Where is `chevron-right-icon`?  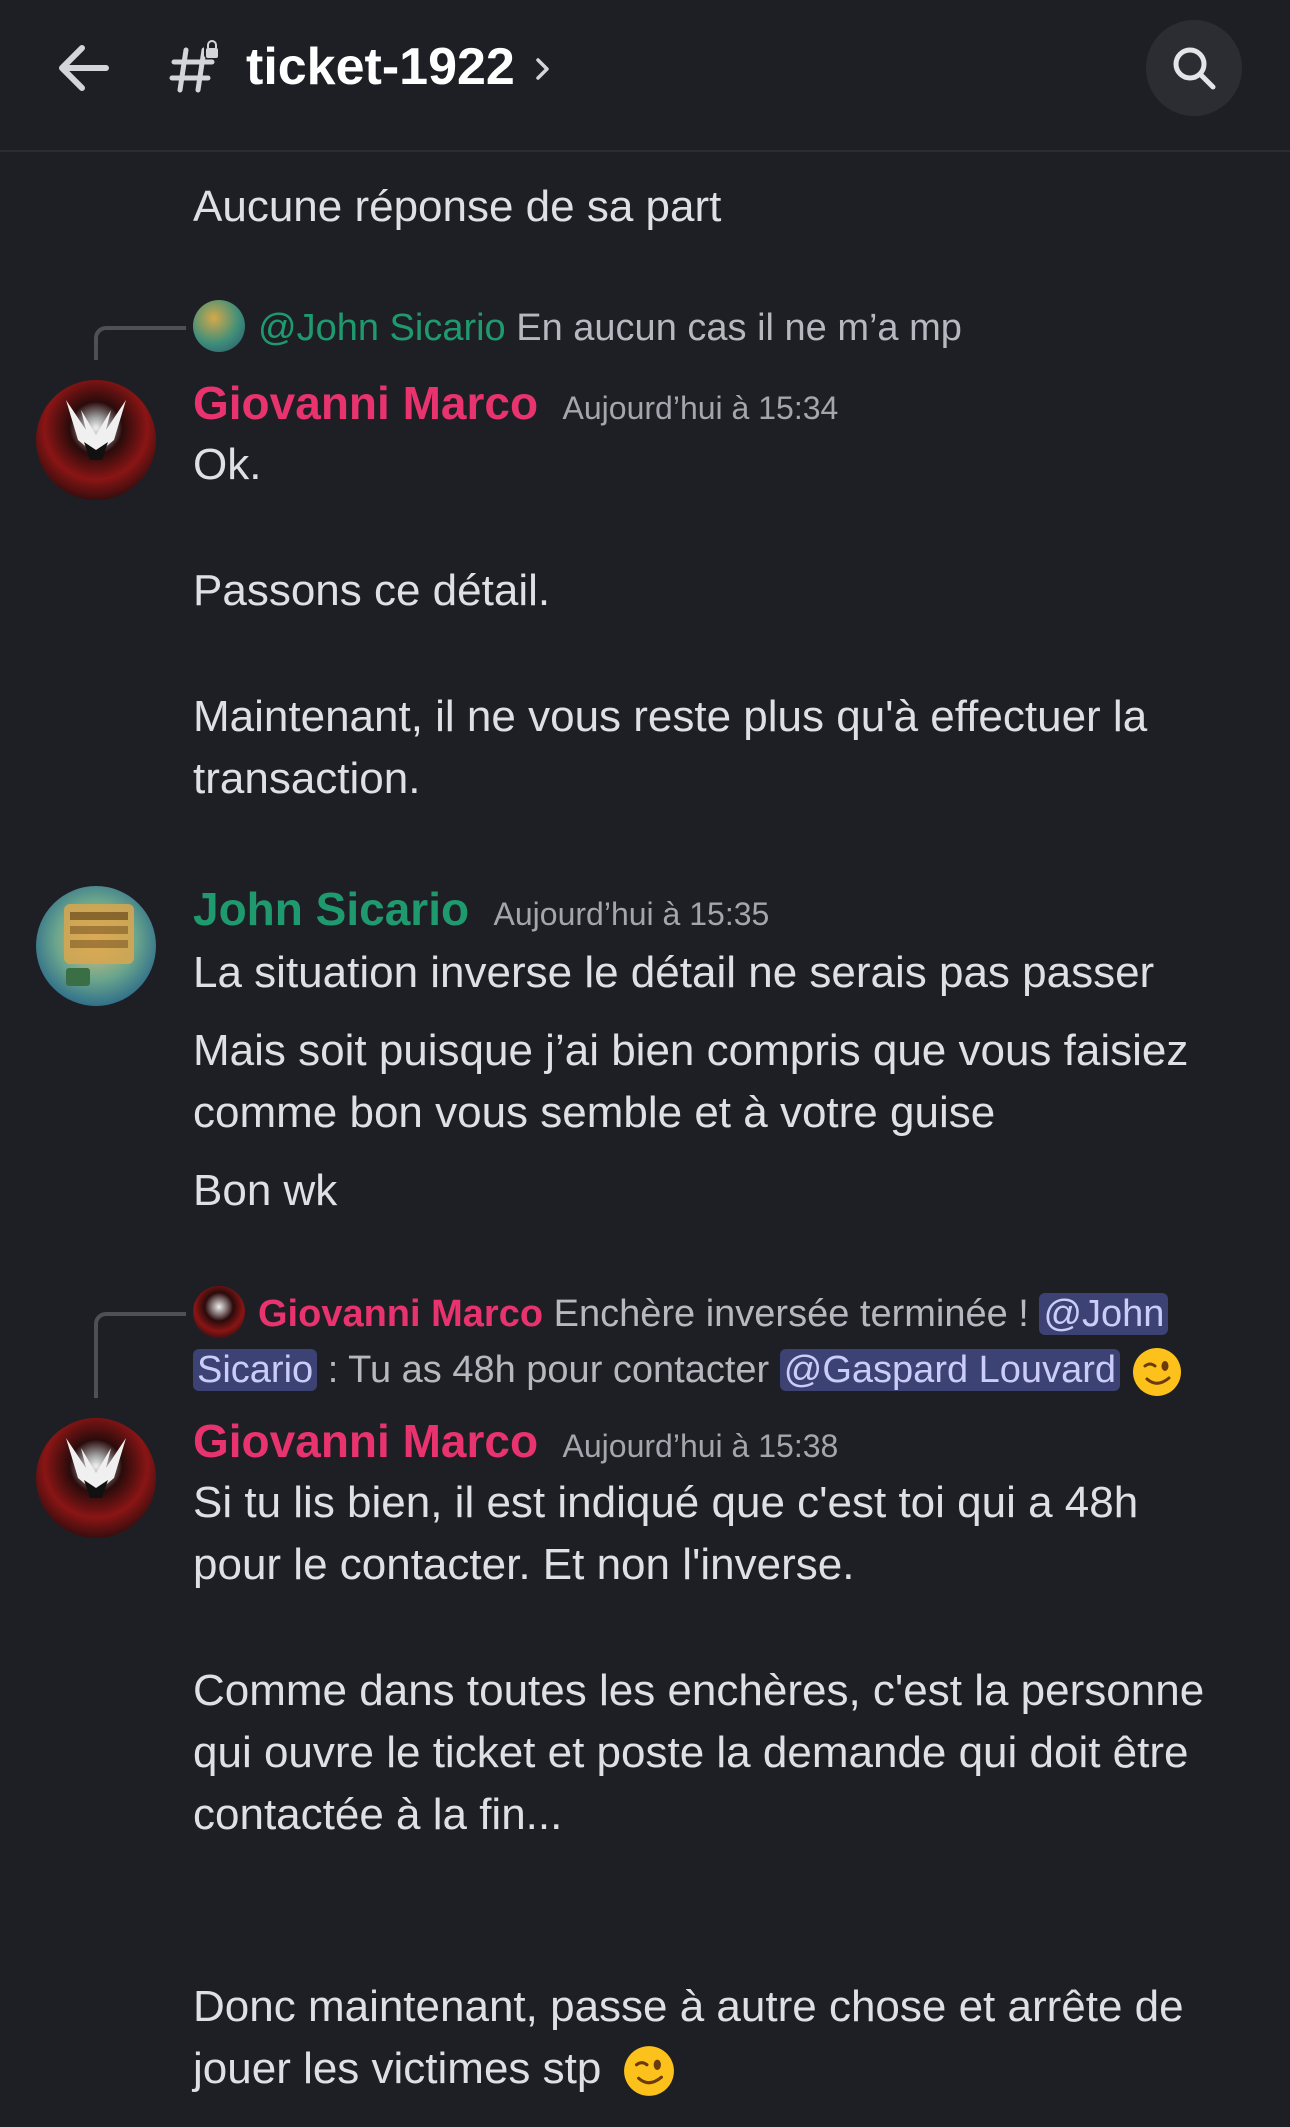 chevron-right-icon is located at coordinates (543, 69).